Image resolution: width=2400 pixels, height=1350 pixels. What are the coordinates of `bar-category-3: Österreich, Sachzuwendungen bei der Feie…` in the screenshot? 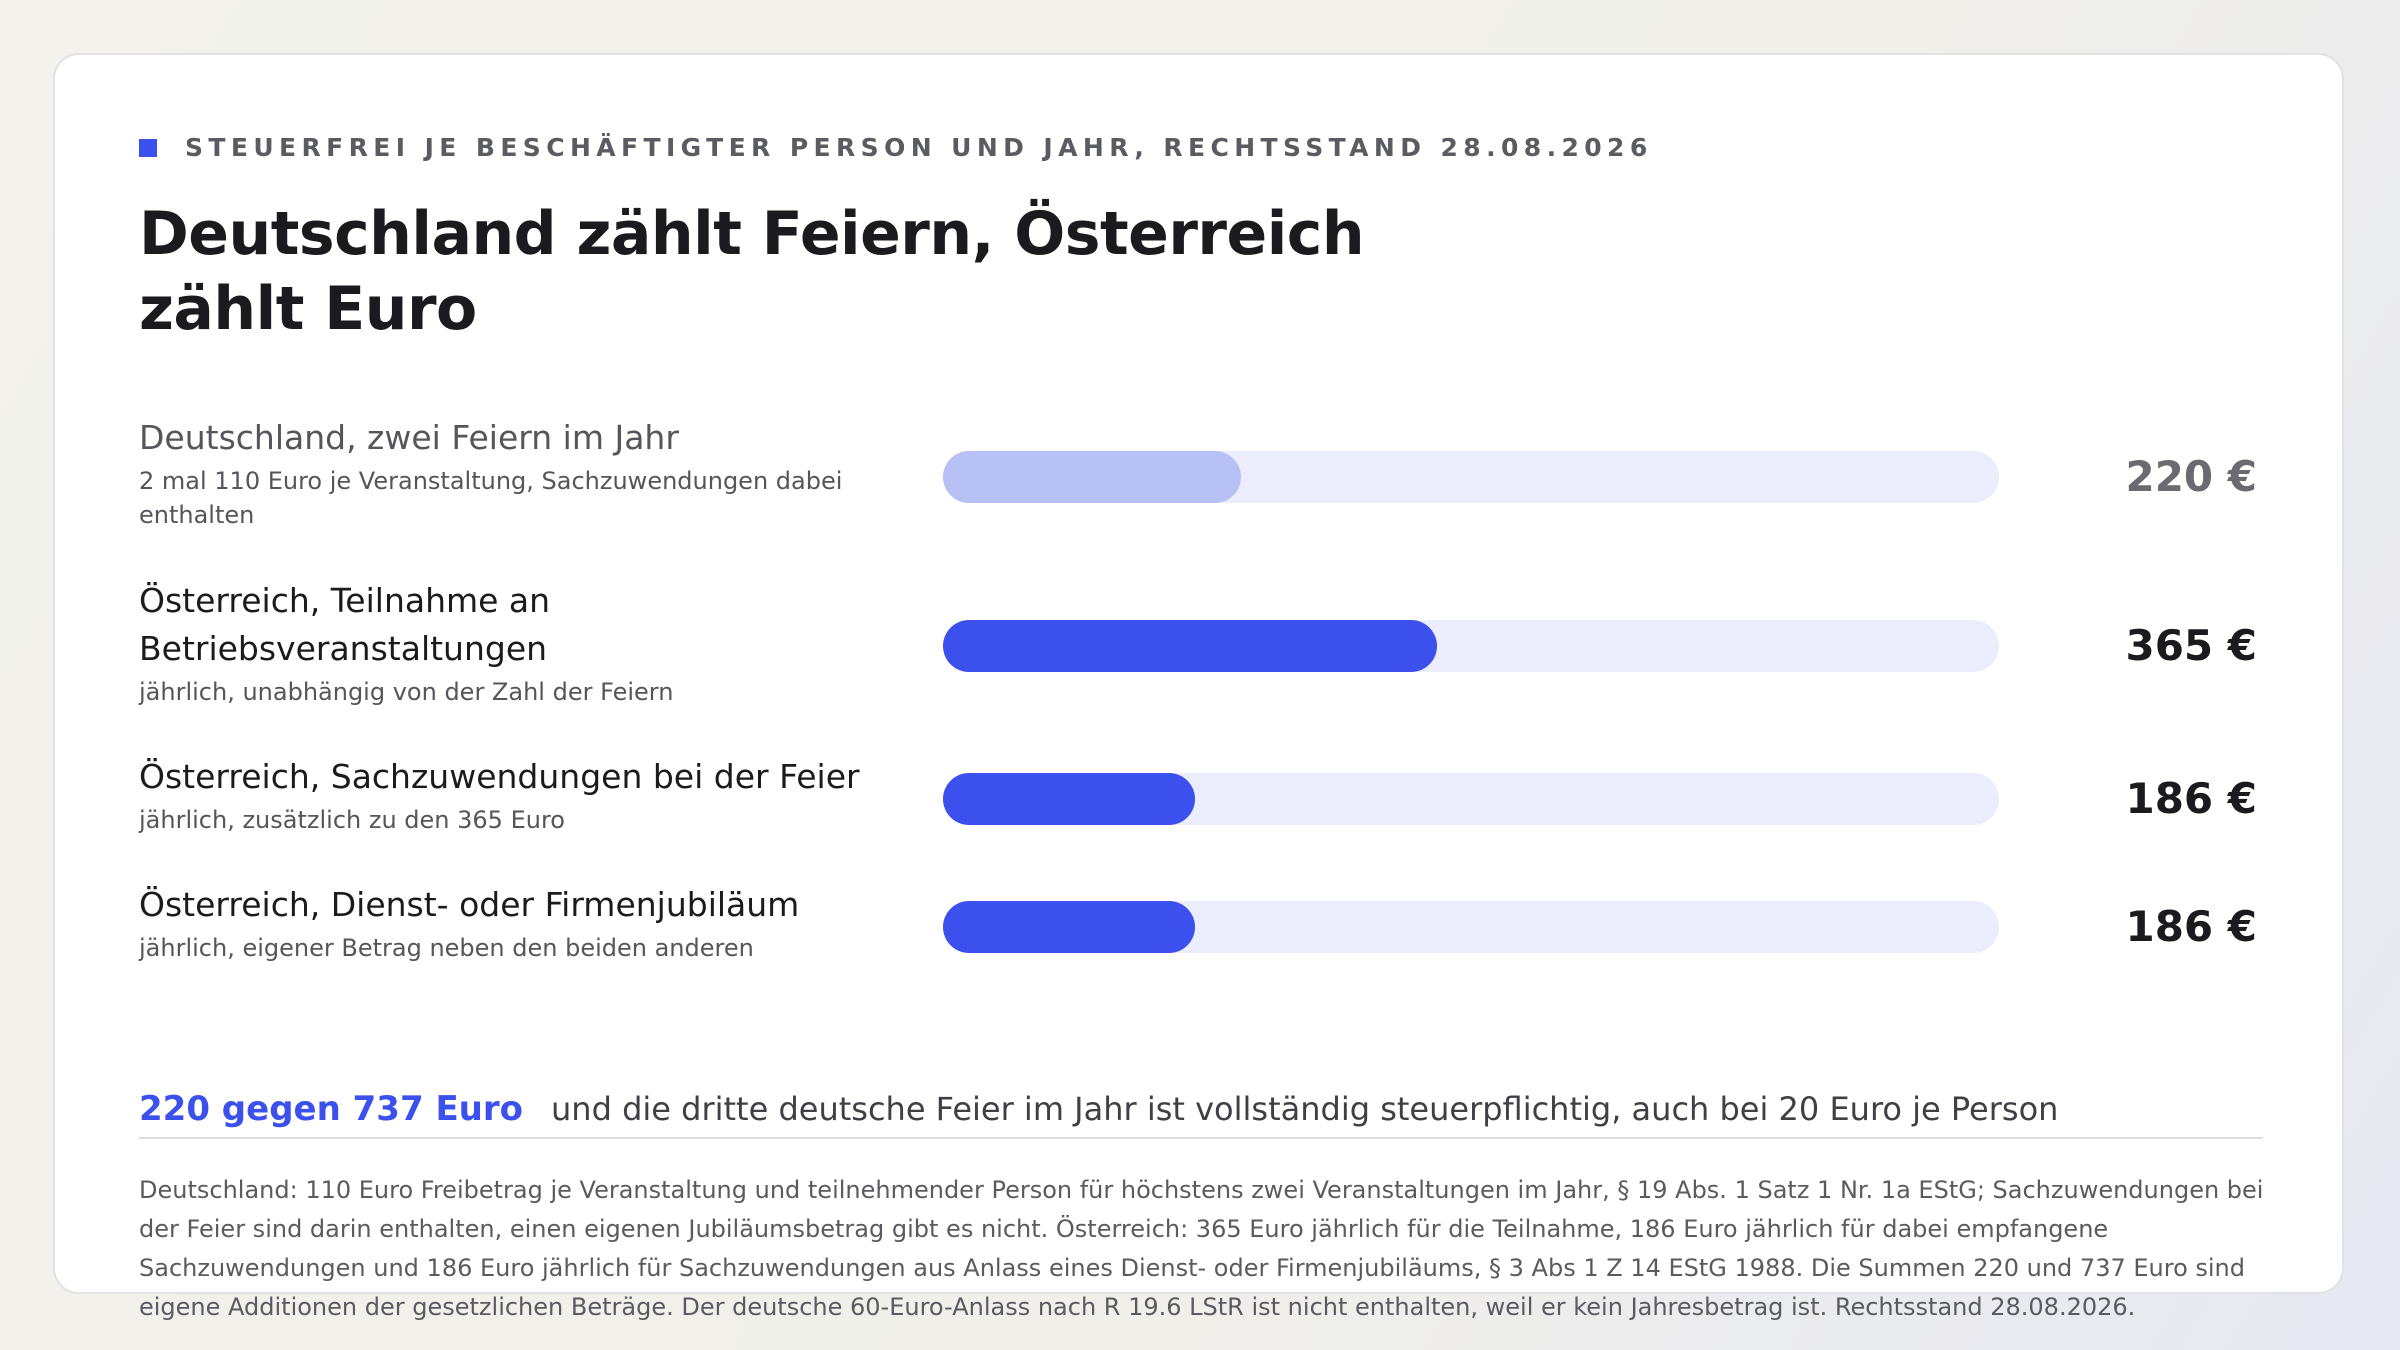 It's located at (499, 776).